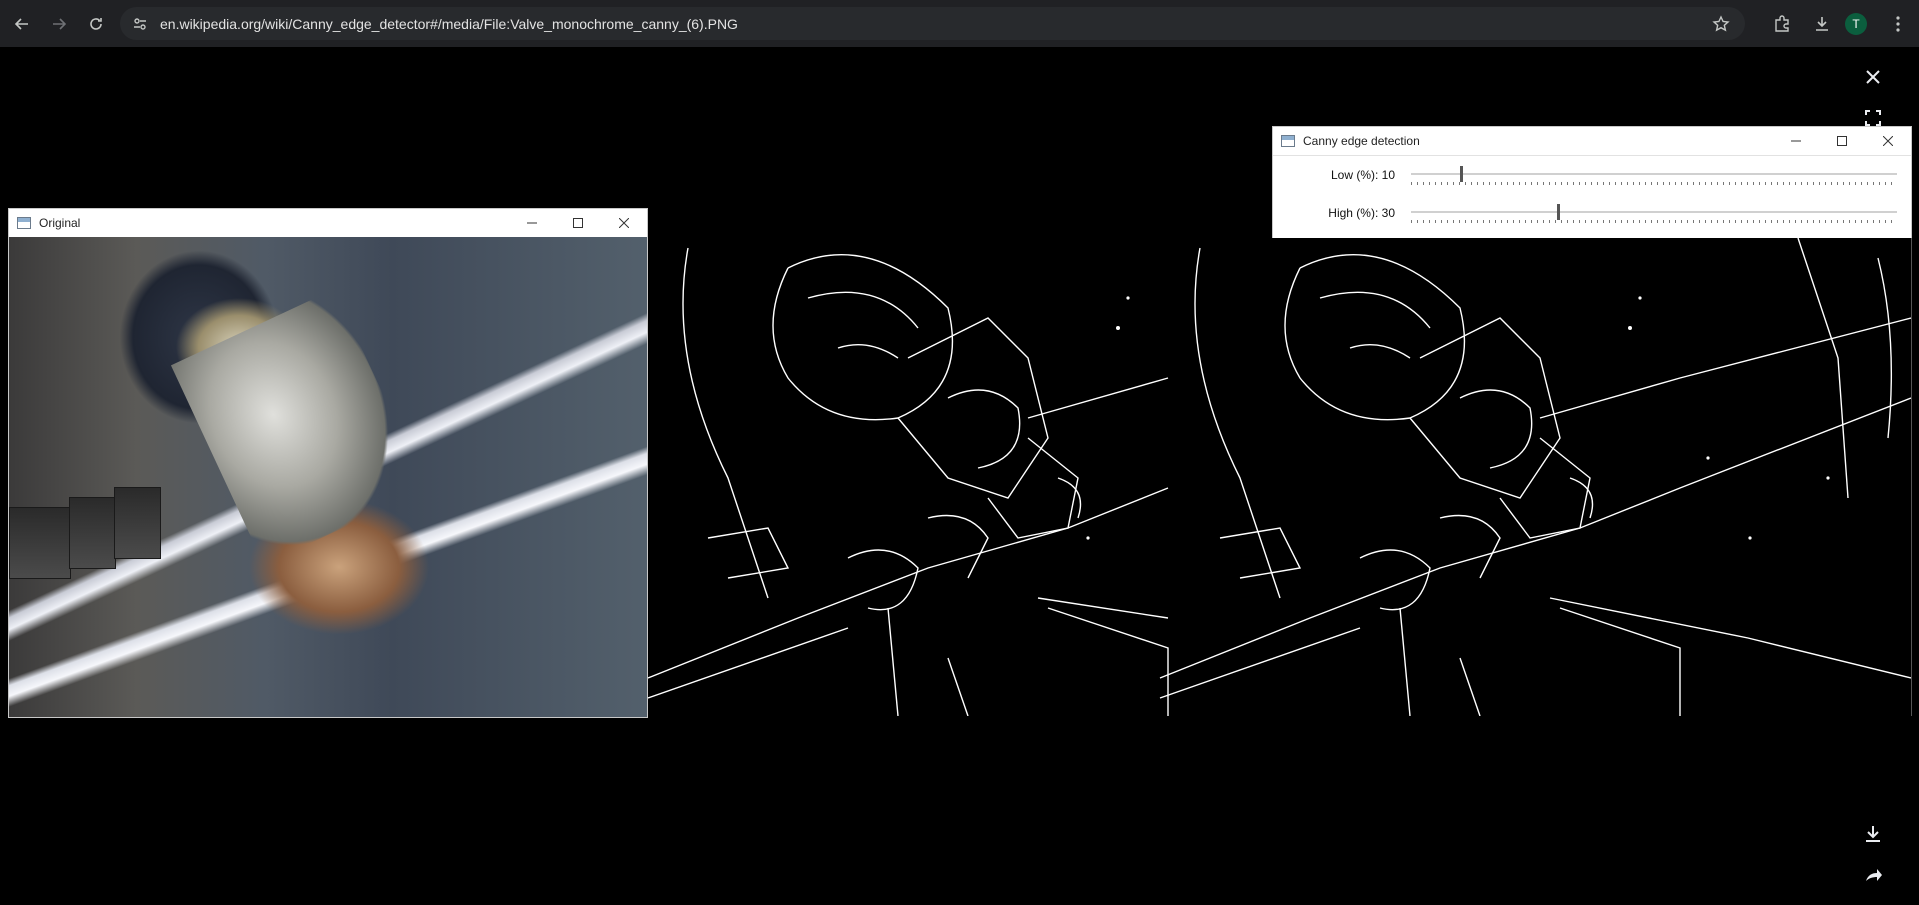 This screenshot has height=905, width=1919. I want to click on photo-valve, so click(299, 427).